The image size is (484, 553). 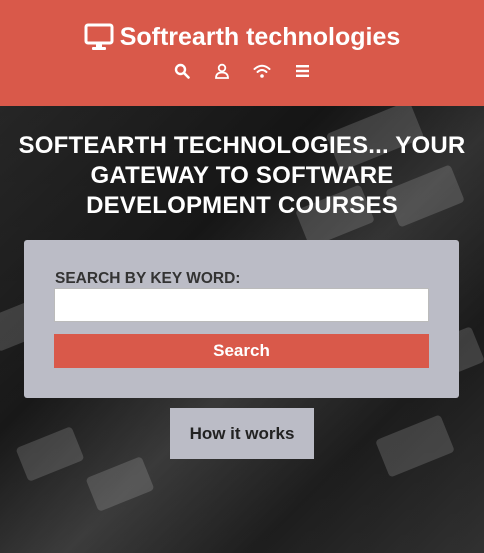 What do you see at coordinates (242, 71) in the screenshot?
I see `header-nav` at bounding box center [242, 71].